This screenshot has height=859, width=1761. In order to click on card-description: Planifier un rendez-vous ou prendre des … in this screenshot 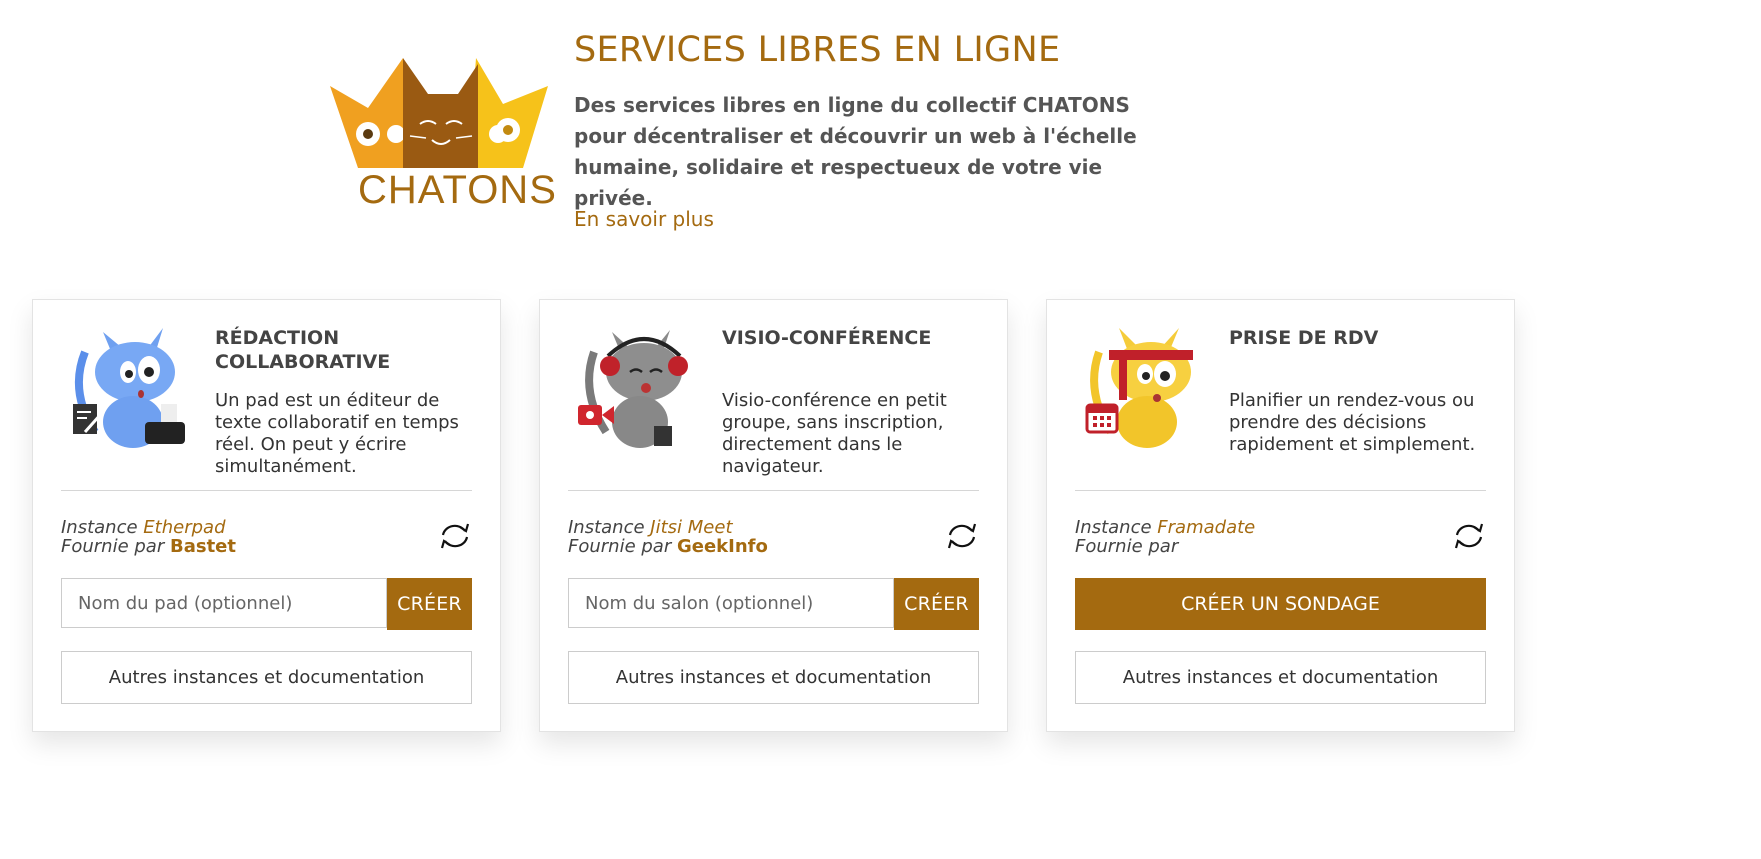, I will do `click(1352, 422)`.